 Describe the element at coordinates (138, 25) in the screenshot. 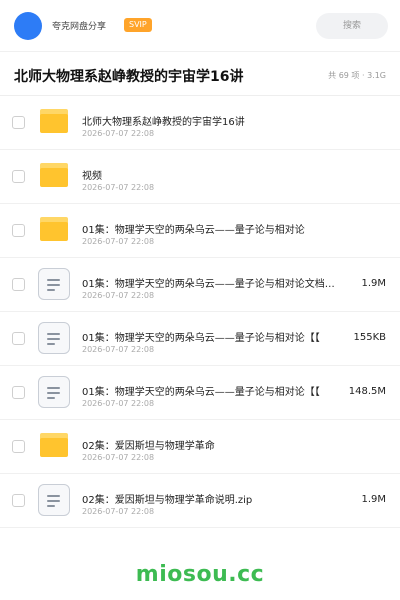

I see `svip-badge: SVIP` at that location.